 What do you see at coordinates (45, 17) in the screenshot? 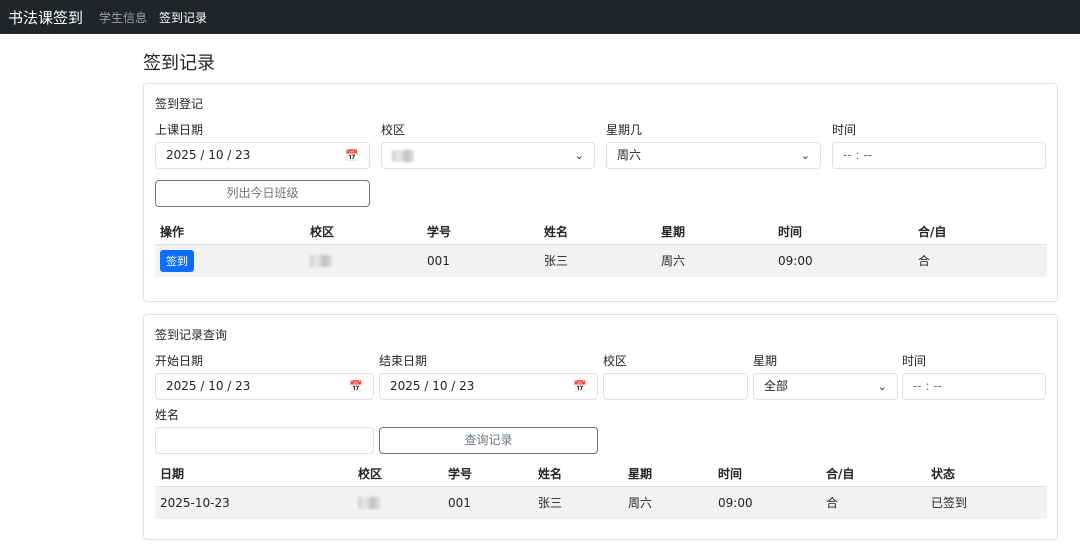
I see `app-brand: 书法课签到` at bounding box center [45, 17].